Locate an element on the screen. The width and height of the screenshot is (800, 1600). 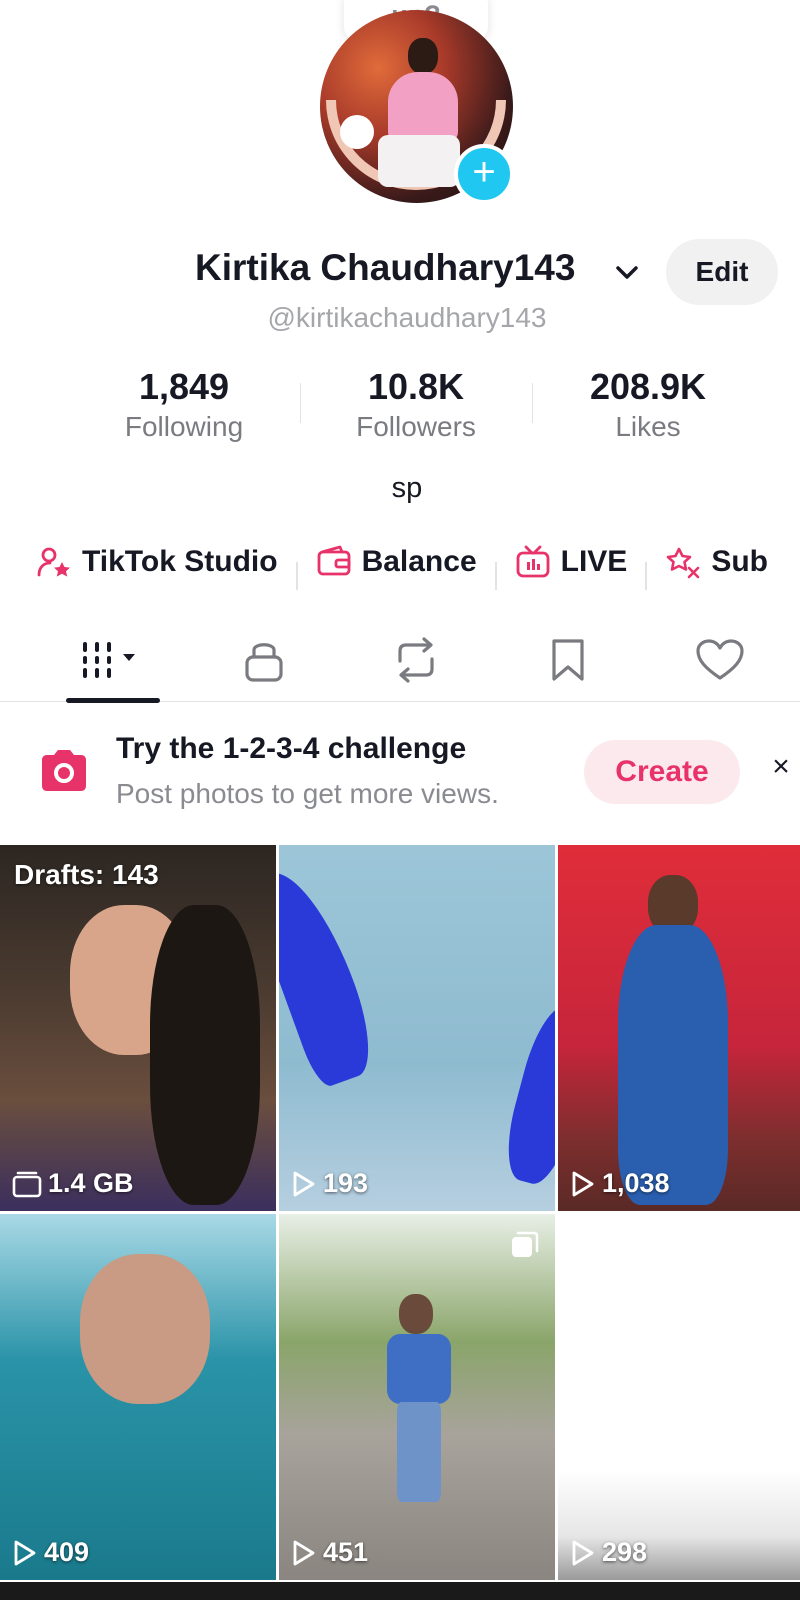
quick-links-row: TikTok Studio Balance LIVE Sub is located at coordinates (402, 565).